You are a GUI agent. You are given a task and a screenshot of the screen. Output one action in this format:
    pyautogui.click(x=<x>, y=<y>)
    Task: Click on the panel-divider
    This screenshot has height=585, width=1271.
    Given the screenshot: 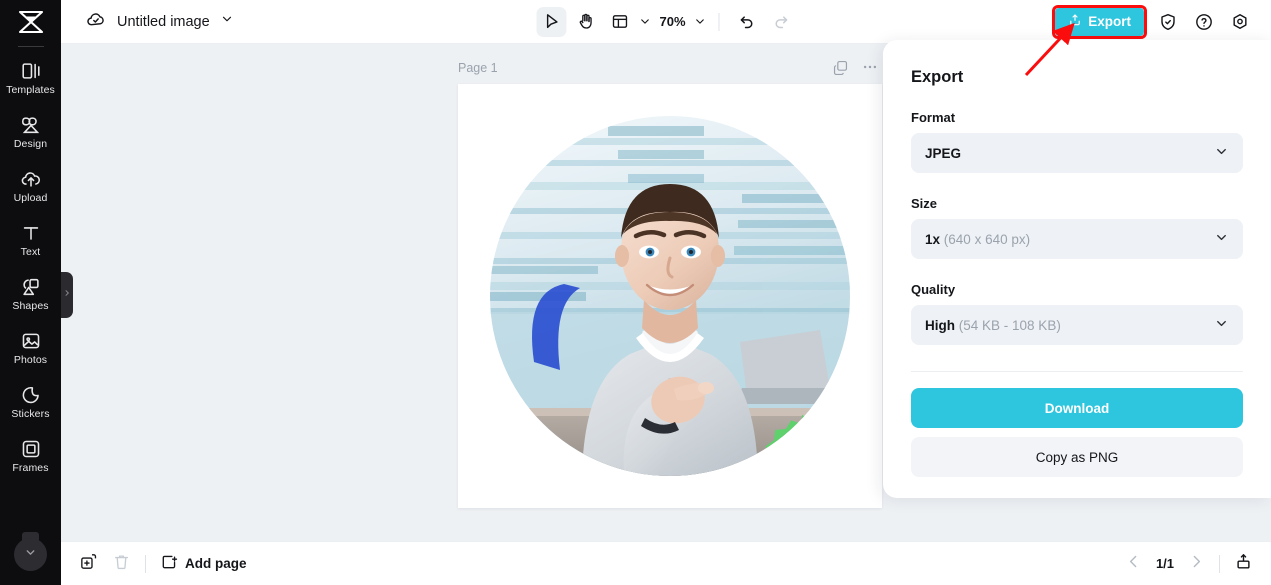 What is the action you would take?
    pyautogui.click(x=1077, y=371)
    